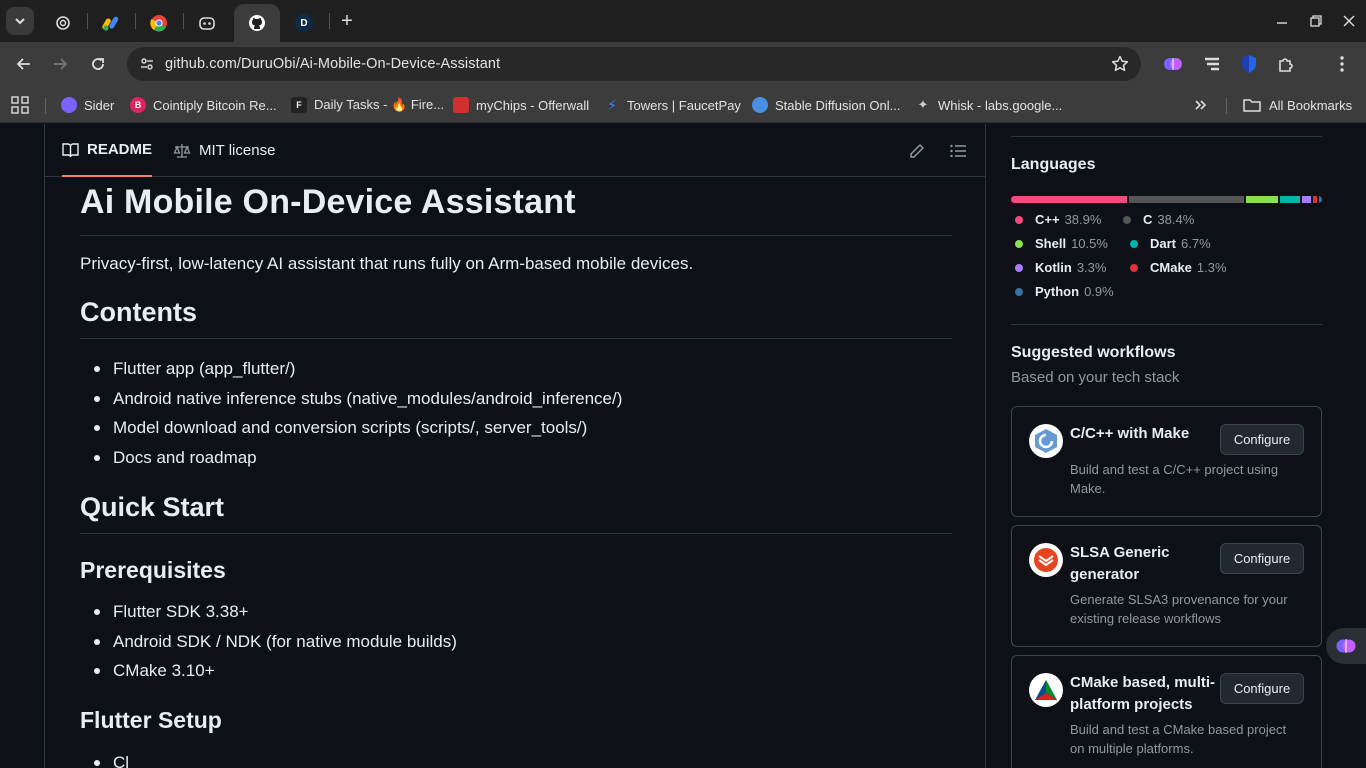 The height and width of the screenshot is (768, 1366). Describe the element at coordinates (523, 458) in the screenshot. I see `list-item: Docs and roadmap` at that location.